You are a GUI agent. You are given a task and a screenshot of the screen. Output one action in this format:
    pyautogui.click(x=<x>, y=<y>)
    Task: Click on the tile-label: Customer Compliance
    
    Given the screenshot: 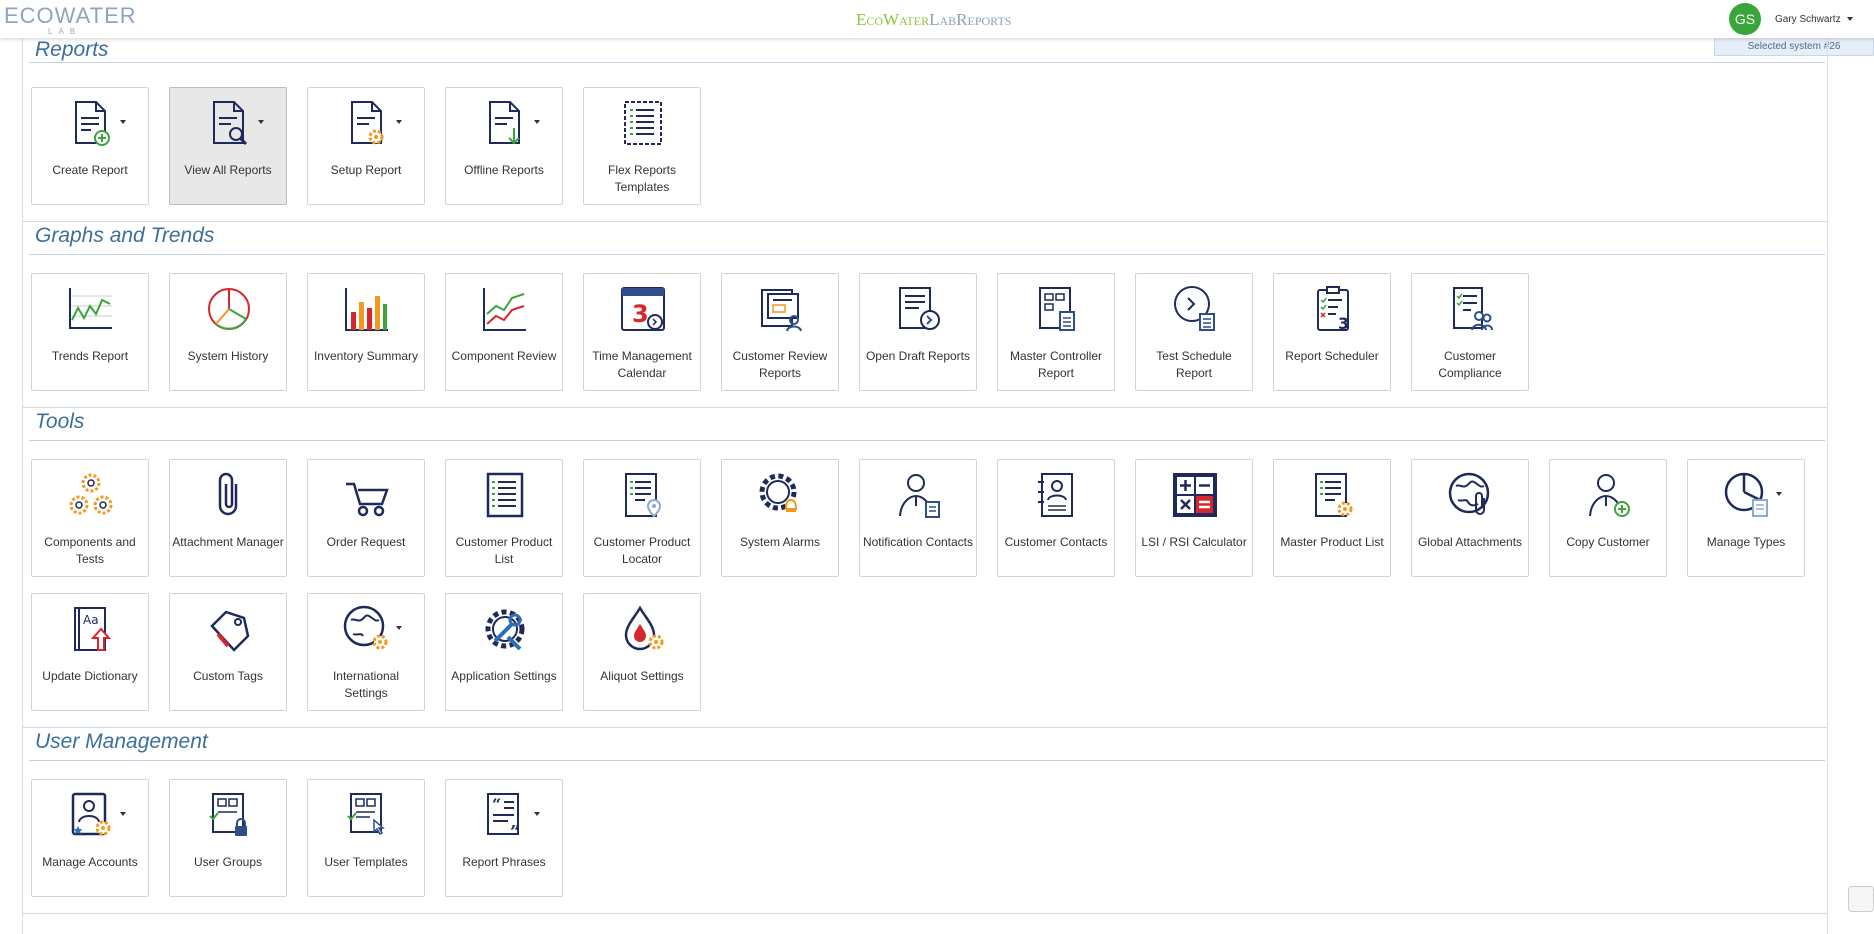 What is the action you would take?
    pyautogui.click(x=1470, y=364)
    